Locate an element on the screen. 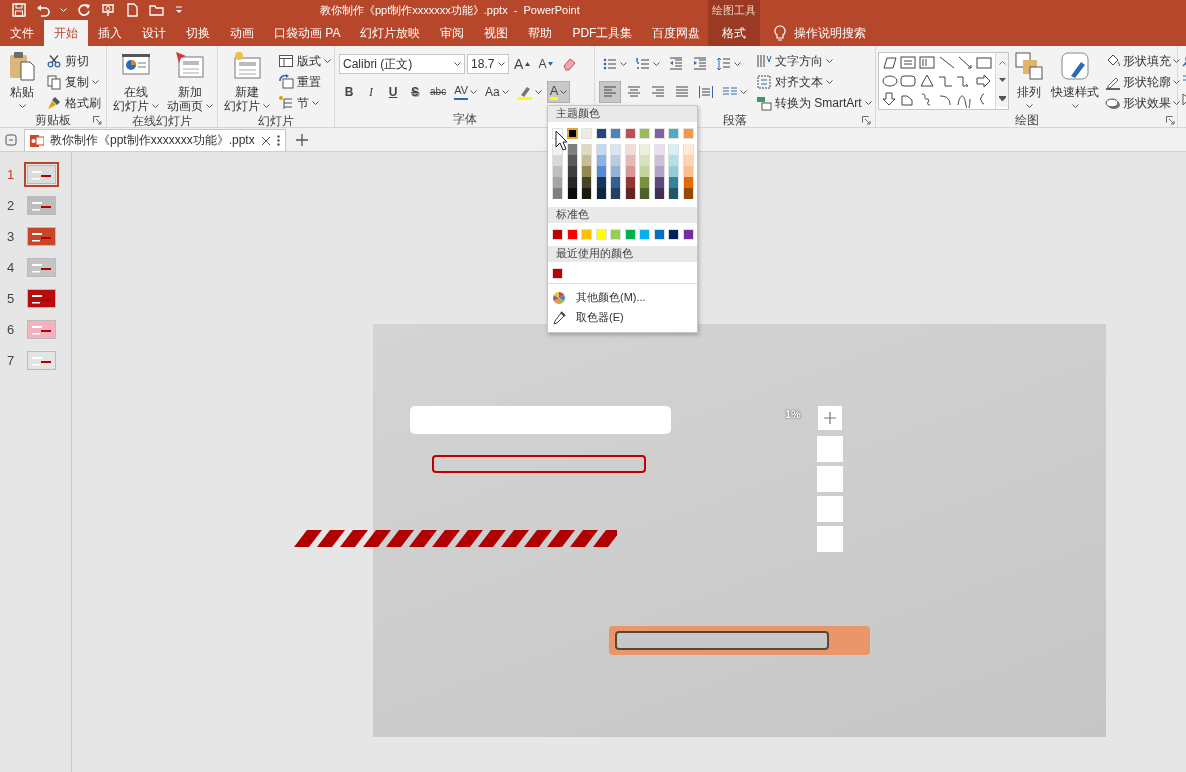 The image size is (1186, 772). ribbon-button: 在线 幻灯片 is located at coordinates (136, 81).